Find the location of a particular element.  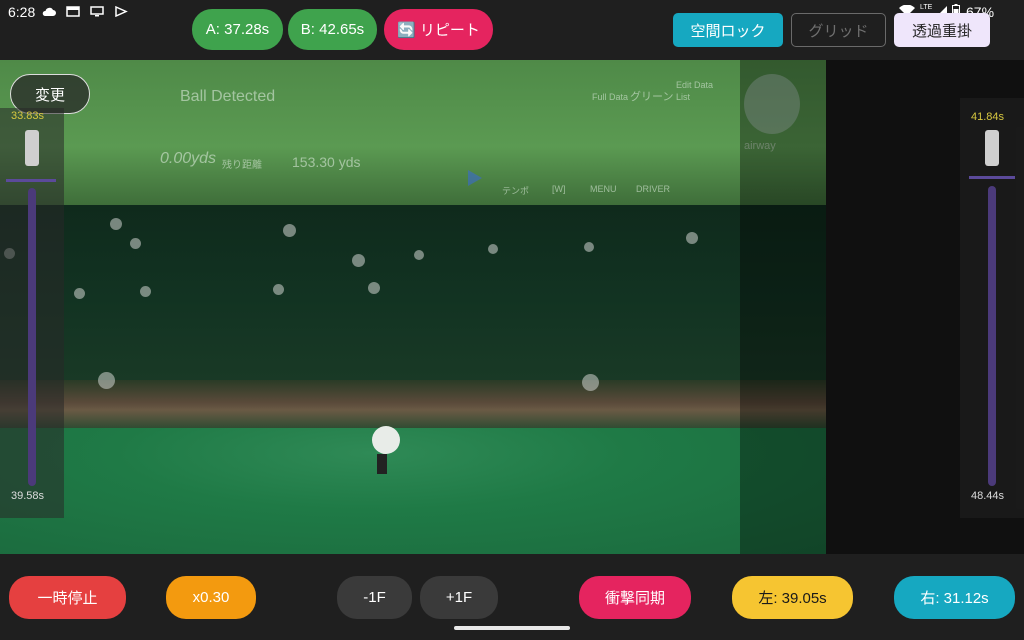

left-trim-slider: 33.83s 39.58s is located at coordinates (32, 313).